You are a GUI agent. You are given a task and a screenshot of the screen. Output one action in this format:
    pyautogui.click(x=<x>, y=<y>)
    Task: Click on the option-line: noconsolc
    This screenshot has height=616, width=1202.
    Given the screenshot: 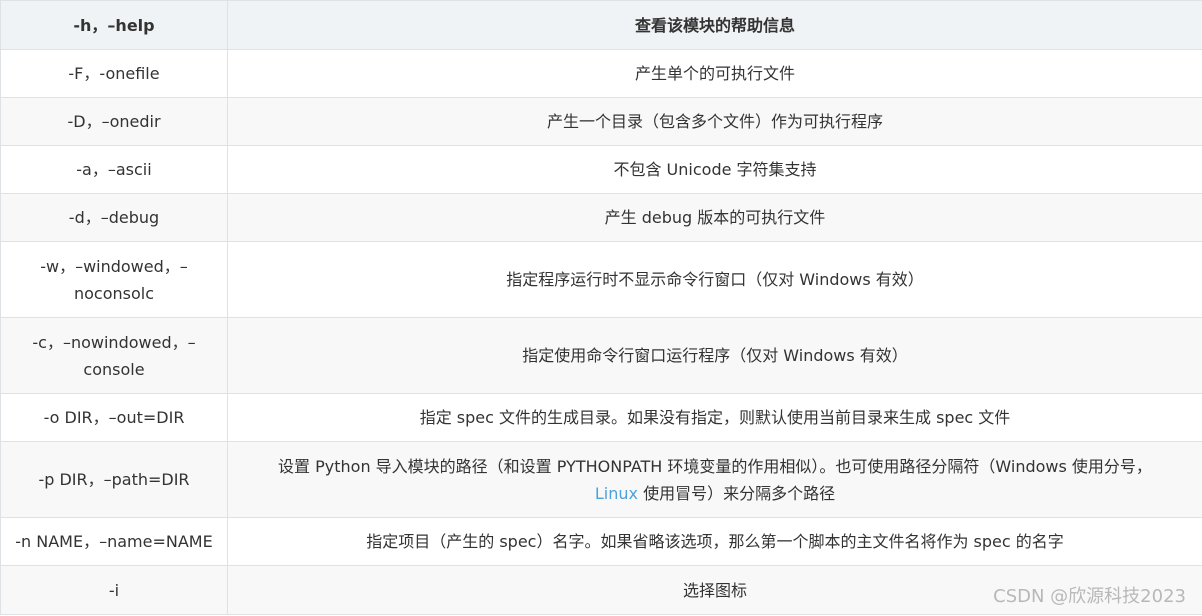 What is the action you would take?
    pyautogui.click(x=114, y=293)
    